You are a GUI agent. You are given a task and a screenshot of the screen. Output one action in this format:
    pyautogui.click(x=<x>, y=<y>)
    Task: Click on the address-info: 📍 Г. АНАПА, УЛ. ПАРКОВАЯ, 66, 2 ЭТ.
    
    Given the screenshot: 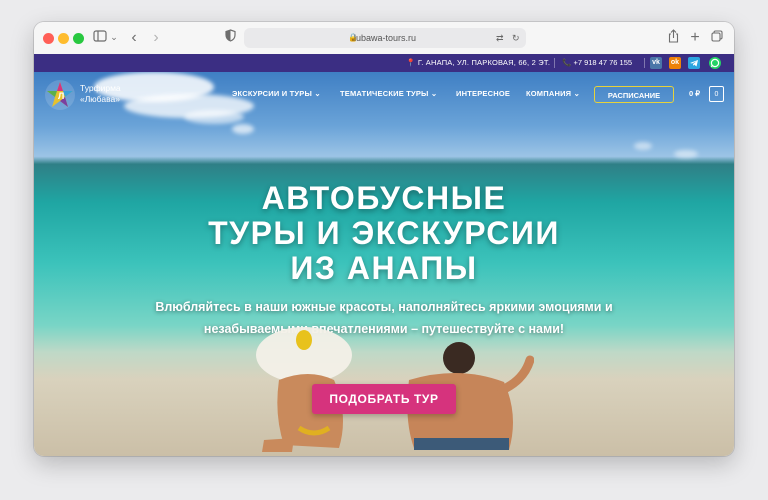 What is the action you would take?
    pyautogui.click(x=478, y=63)
    